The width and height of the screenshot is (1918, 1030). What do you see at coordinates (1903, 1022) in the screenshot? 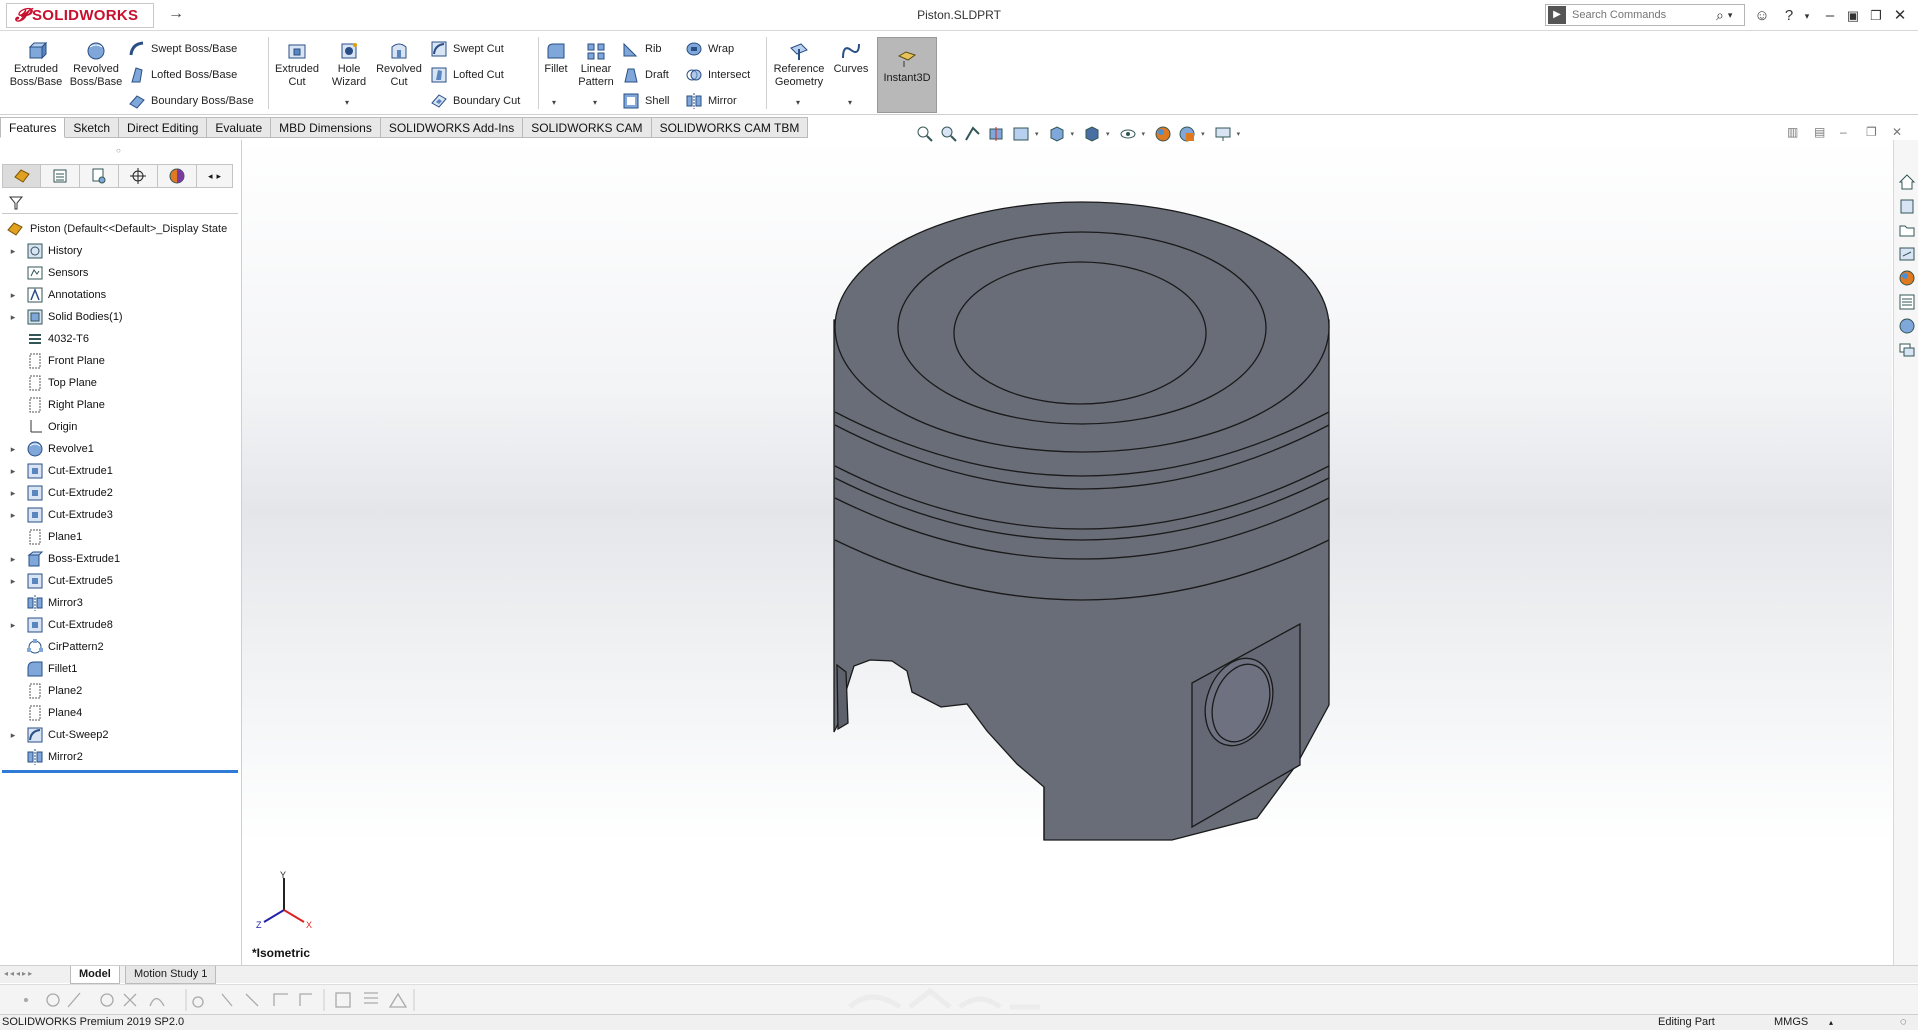
I see `chat-icon: ◌` at bounding box center [1903, 1022].